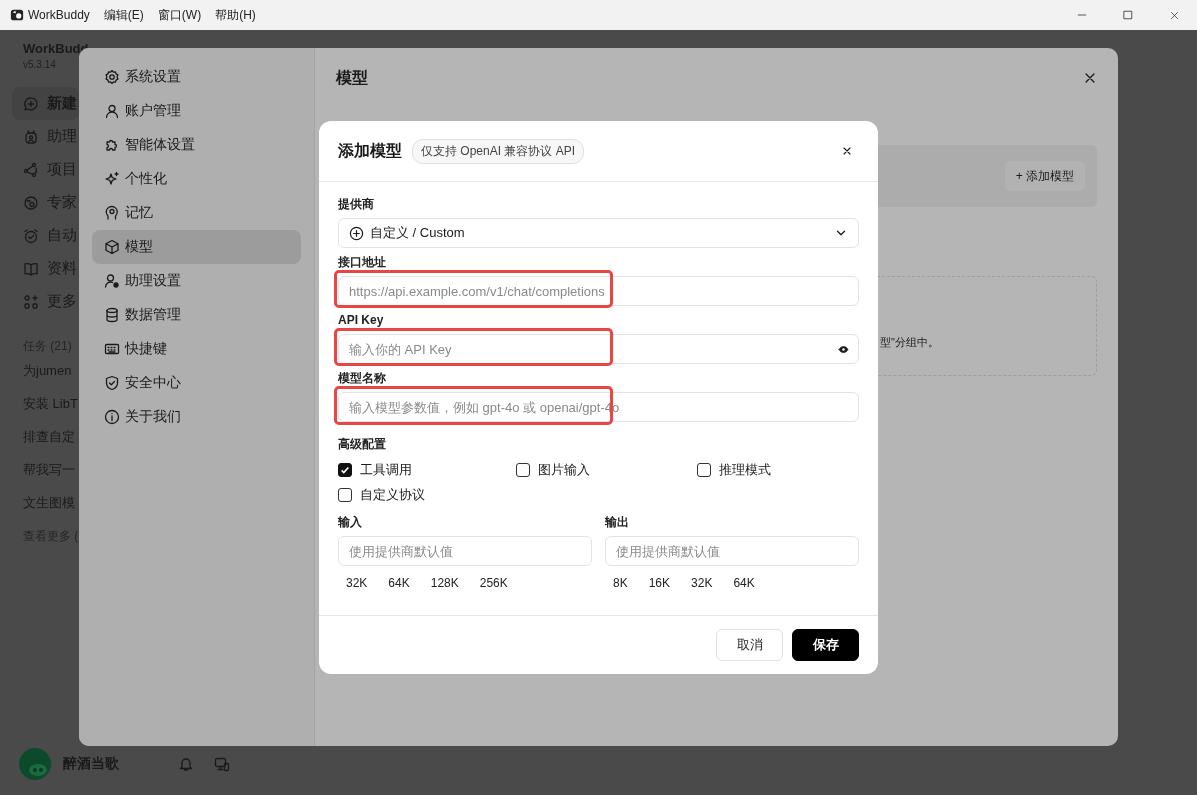 This screenshot has height=795, width=1197. What do you see at coordinates (362, 444) in the screenshot?
I see `section-label: 高级配置` at bounding box center [362, 444].